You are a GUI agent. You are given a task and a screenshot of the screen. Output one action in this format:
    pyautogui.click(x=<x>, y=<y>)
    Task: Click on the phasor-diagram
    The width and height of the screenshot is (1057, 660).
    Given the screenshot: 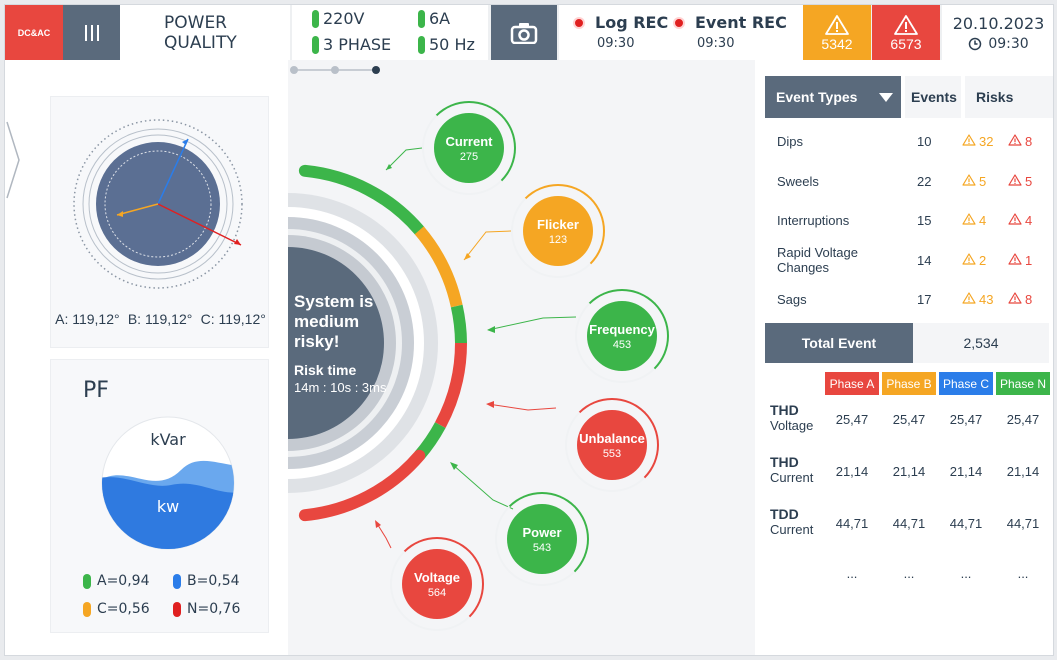 What is the action you would take?
    pyautogui.click(x=158, y=204)
    